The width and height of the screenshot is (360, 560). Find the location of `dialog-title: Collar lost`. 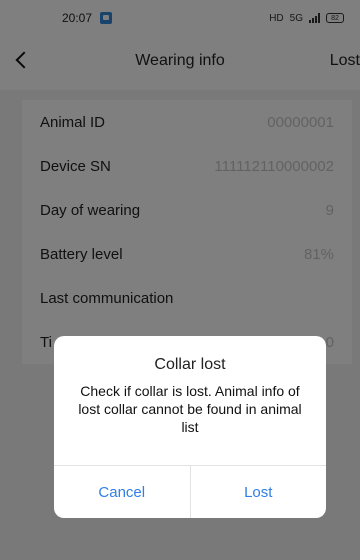

dialog-title: Collar lost is located at coordinates (190, 364).